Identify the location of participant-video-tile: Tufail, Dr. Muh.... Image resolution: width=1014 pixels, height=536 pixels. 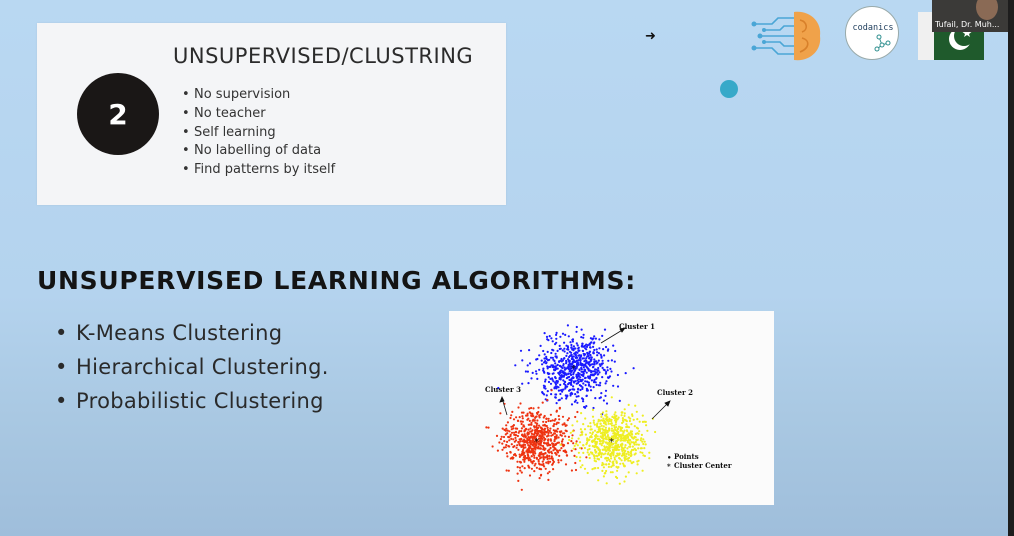
(970, 16).